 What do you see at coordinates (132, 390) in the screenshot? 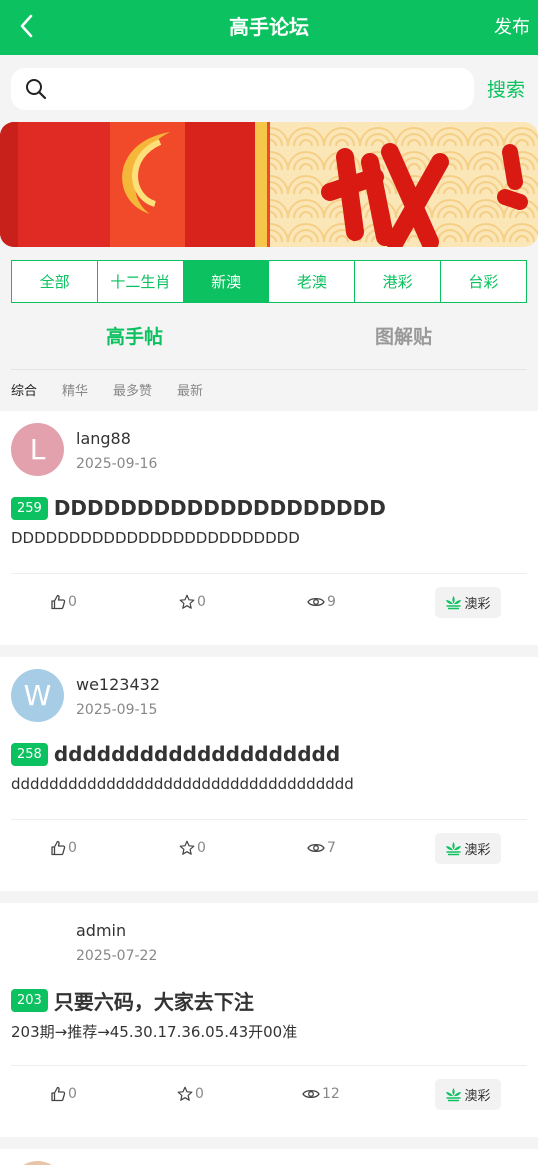
I see `sort-most-liked: 最多赞` at bounding box center [132, 390].